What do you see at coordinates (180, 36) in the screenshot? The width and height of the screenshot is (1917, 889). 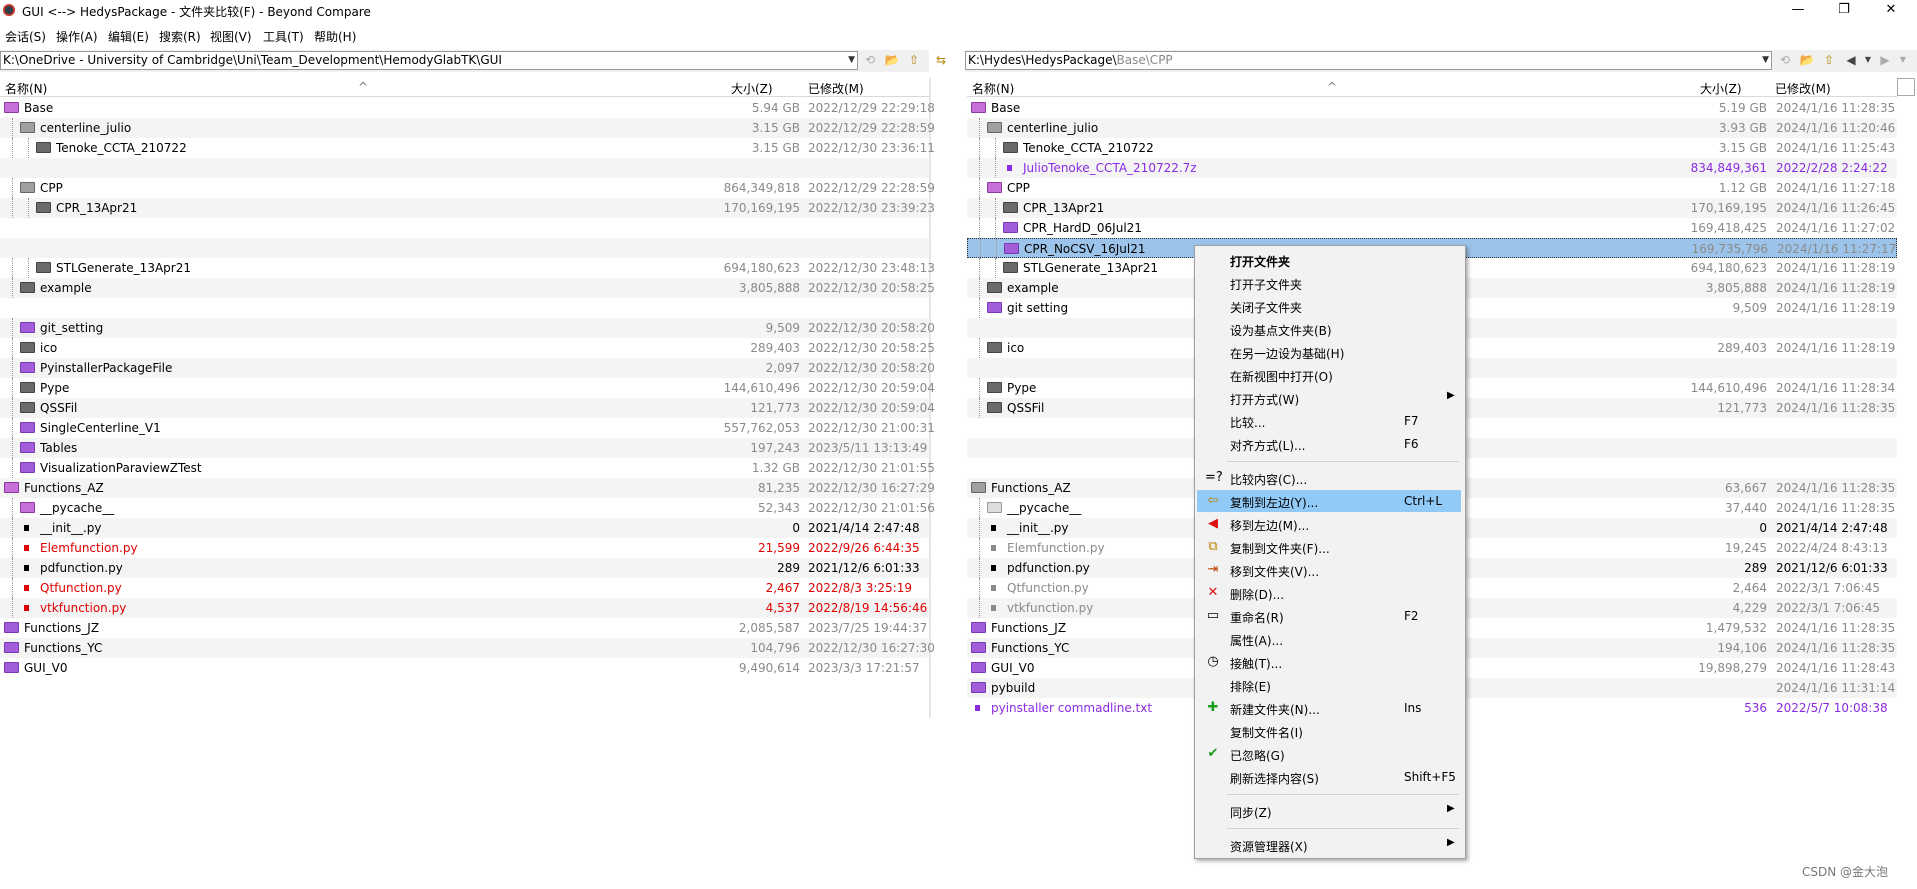 I see `menu-search: 搜索(R)` at bounding box center [180, 36].